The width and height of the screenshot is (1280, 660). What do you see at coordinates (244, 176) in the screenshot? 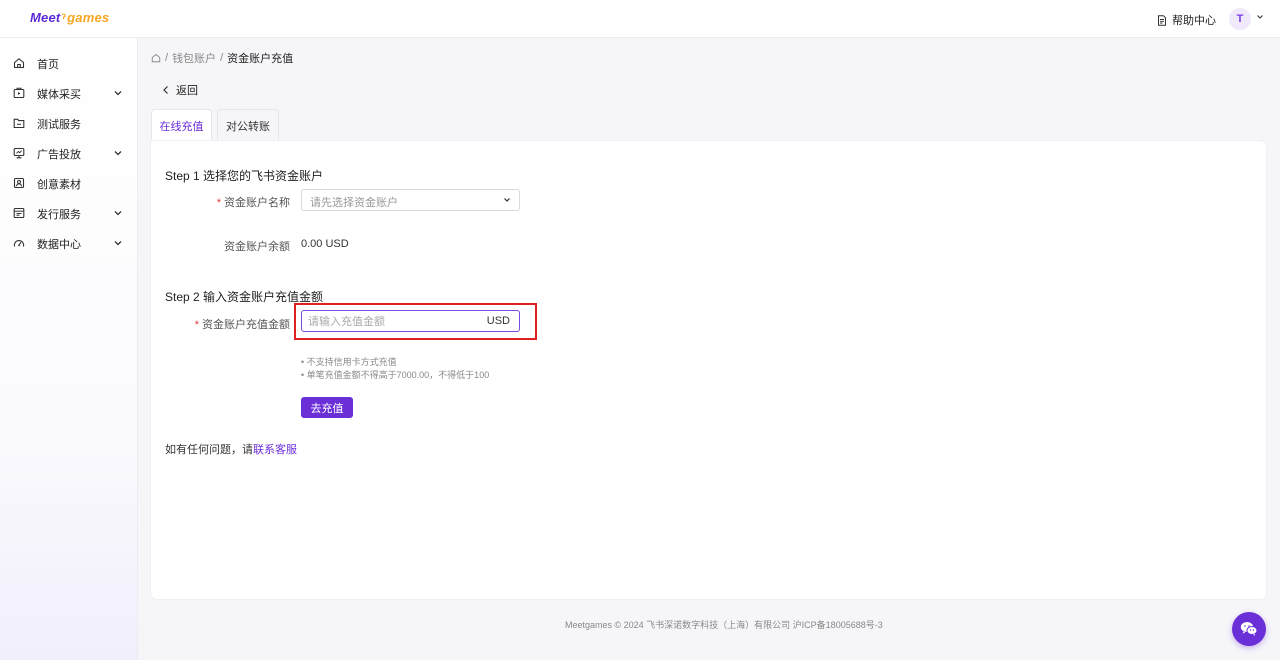
I see `step1-title: Step 1 选择您的飞书资金账户` at bounding box center [244, 176].